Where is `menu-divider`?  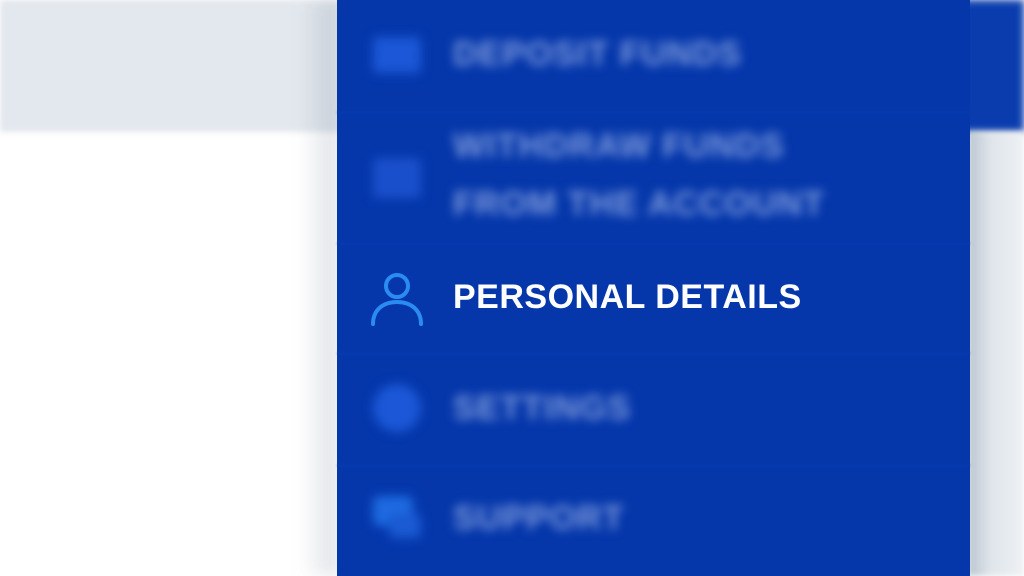 menu-divider is located at coordinates (653, 112).